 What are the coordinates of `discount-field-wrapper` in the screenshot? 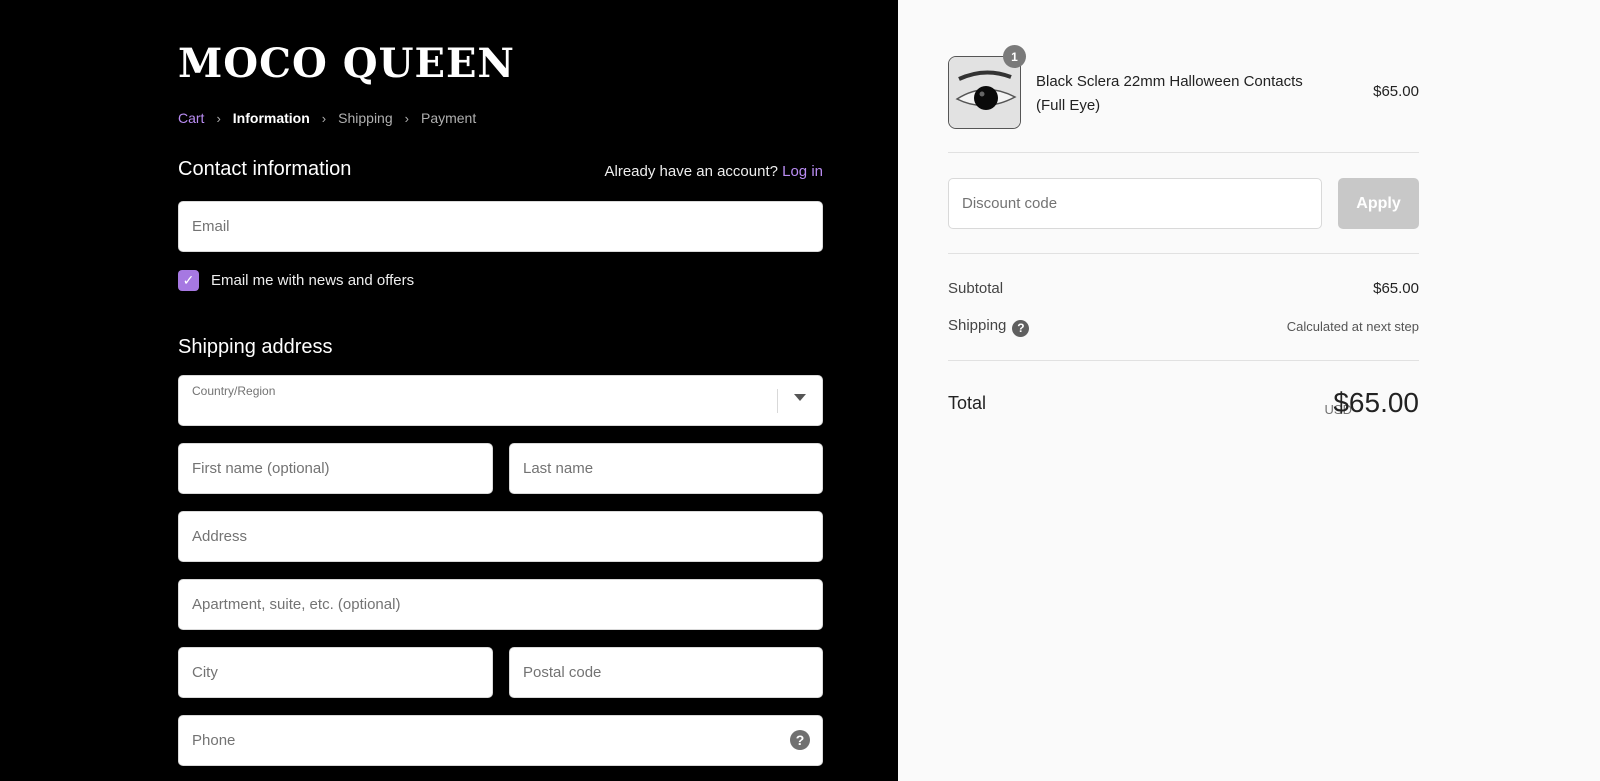 It's located at (1135, 203).